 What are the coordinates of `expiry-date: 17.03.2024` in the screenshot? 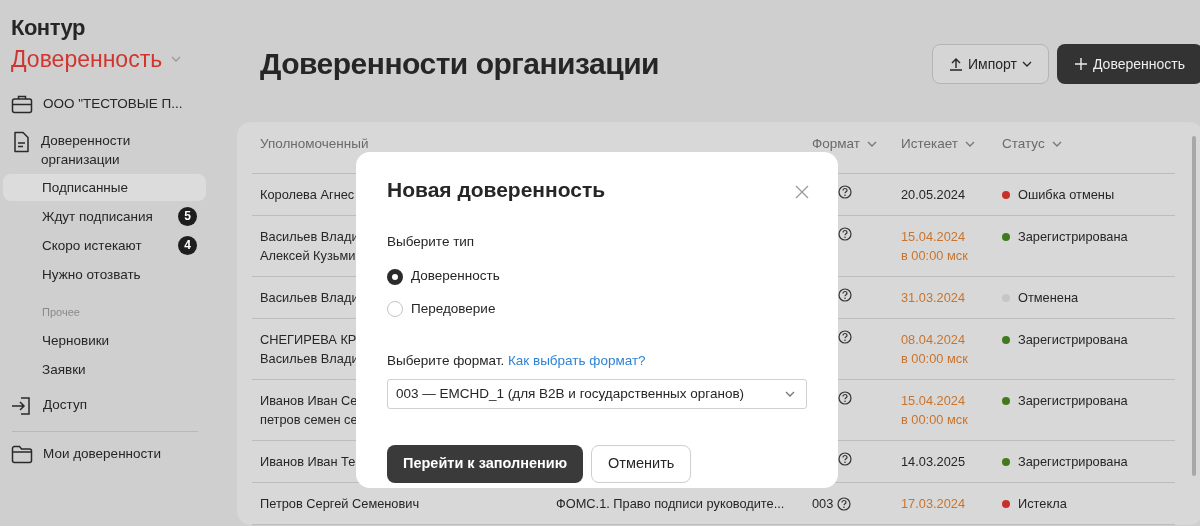 It's located at (934, 504).